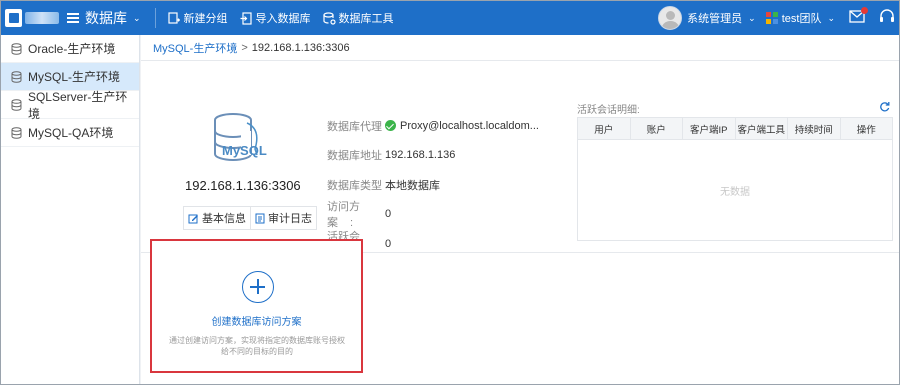 This screenshot has width=900, height=385. Describe the element at coordinates (300, 47) in the screenshot. I see `breadcrumb-current: 192.168.1.136:3306` at that location.